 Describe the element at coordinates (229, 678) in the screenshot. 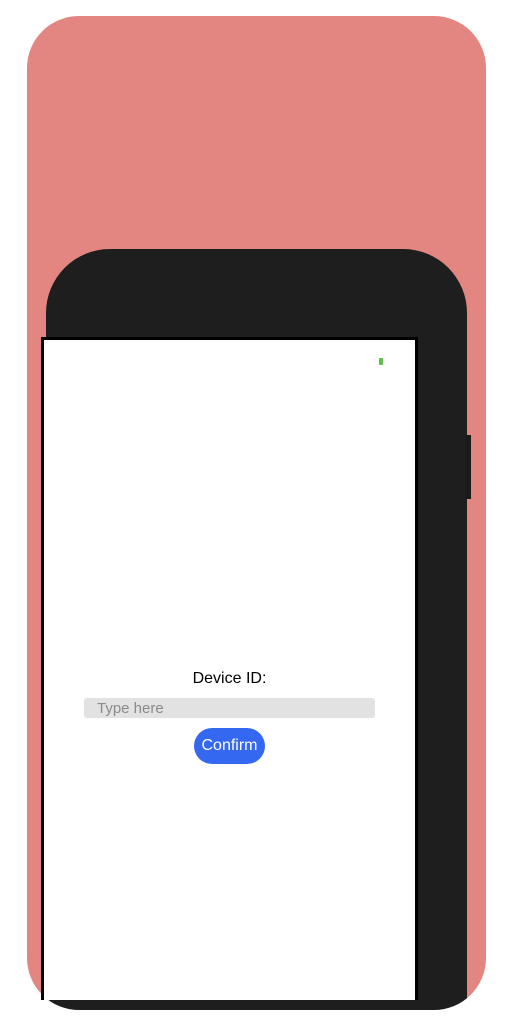

I see `device-id-label: Device ID:` at that location.